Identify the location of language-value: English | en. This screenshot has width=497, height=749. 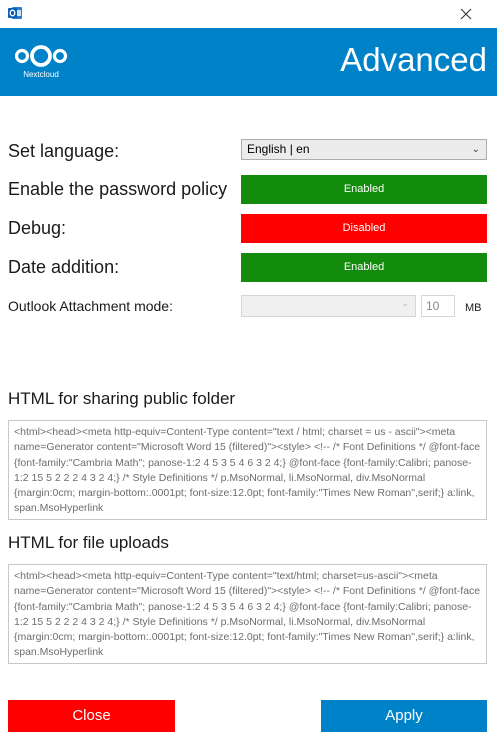
(278, 149).